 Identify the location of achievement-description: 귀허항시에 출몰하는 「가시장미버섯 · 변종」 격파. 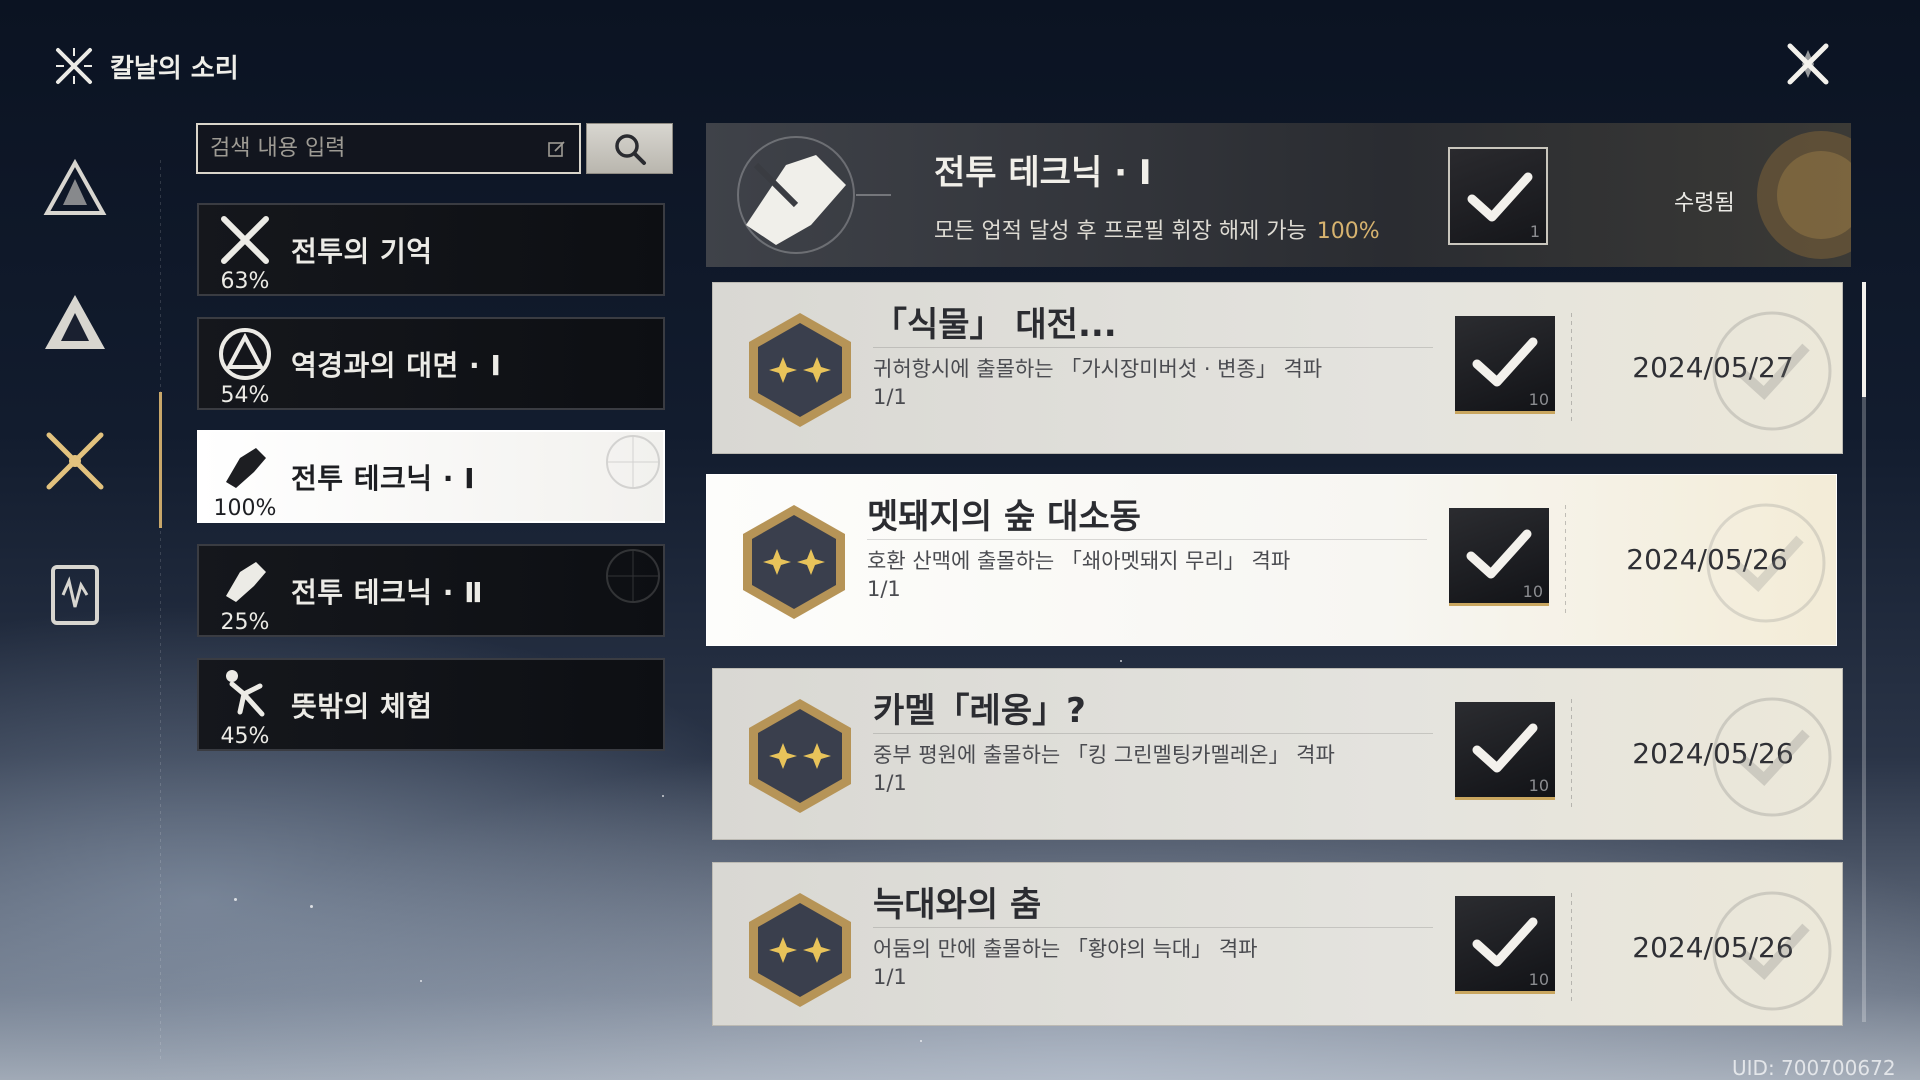
(1098, 369).